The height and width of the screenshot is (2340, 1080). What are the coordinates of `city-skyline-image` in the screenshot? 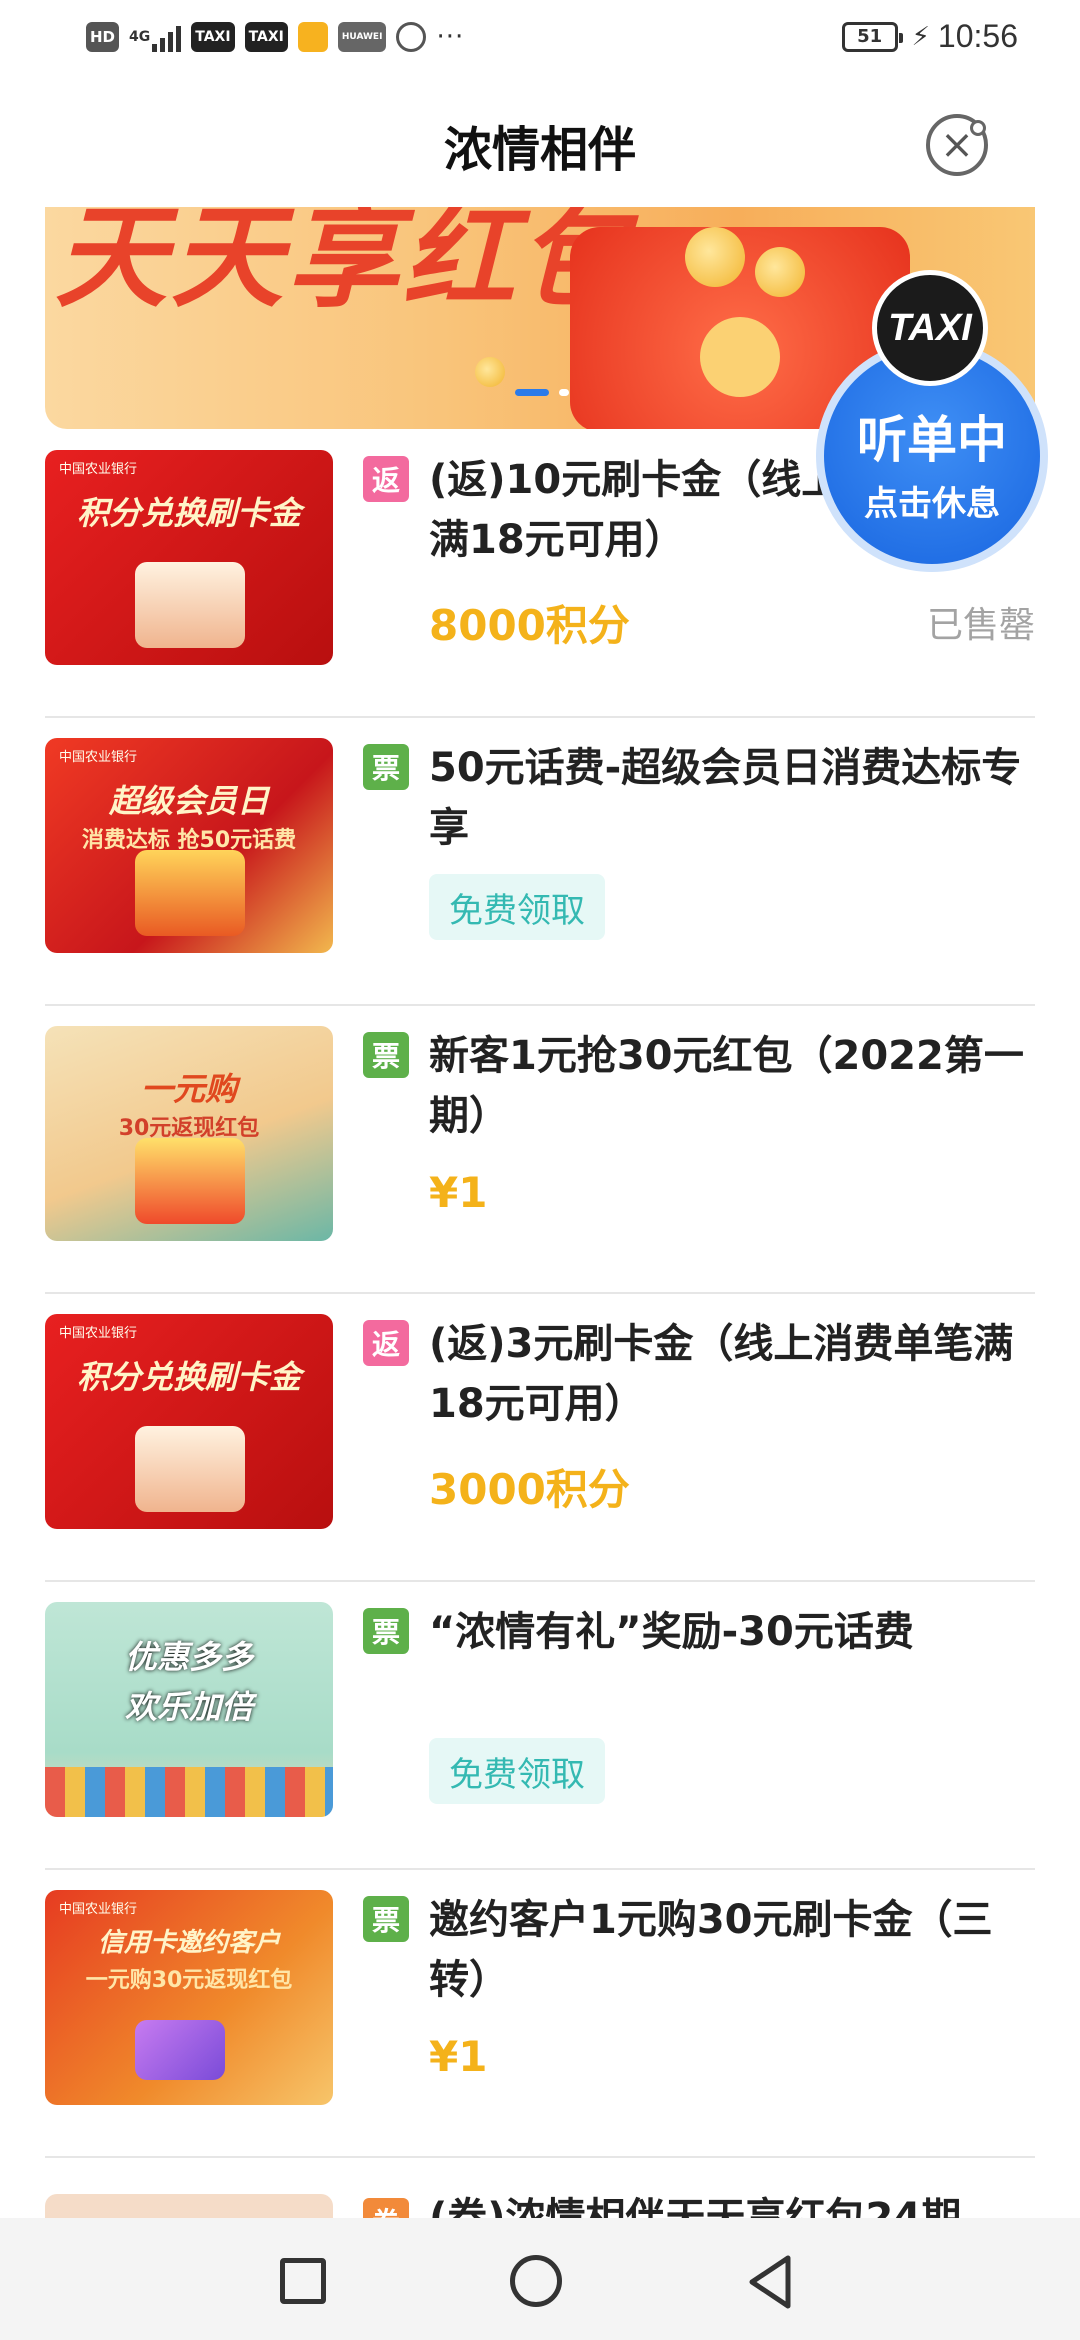 It's located at (189, 1792).